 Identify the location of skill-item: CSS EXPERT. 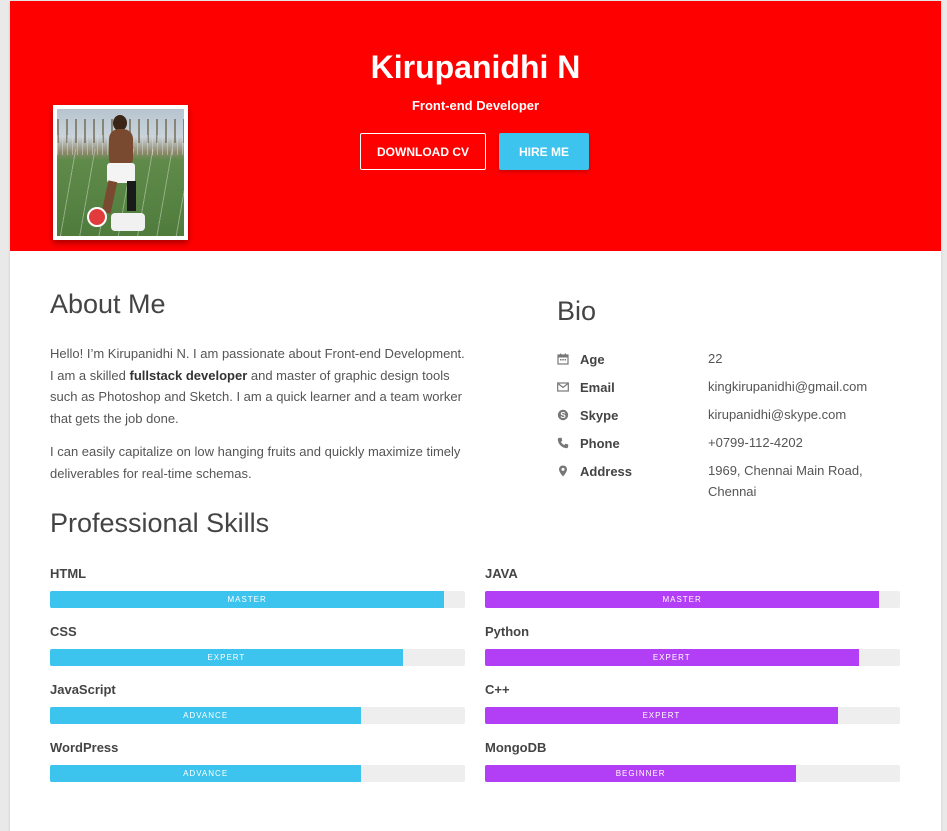
(257, 645).